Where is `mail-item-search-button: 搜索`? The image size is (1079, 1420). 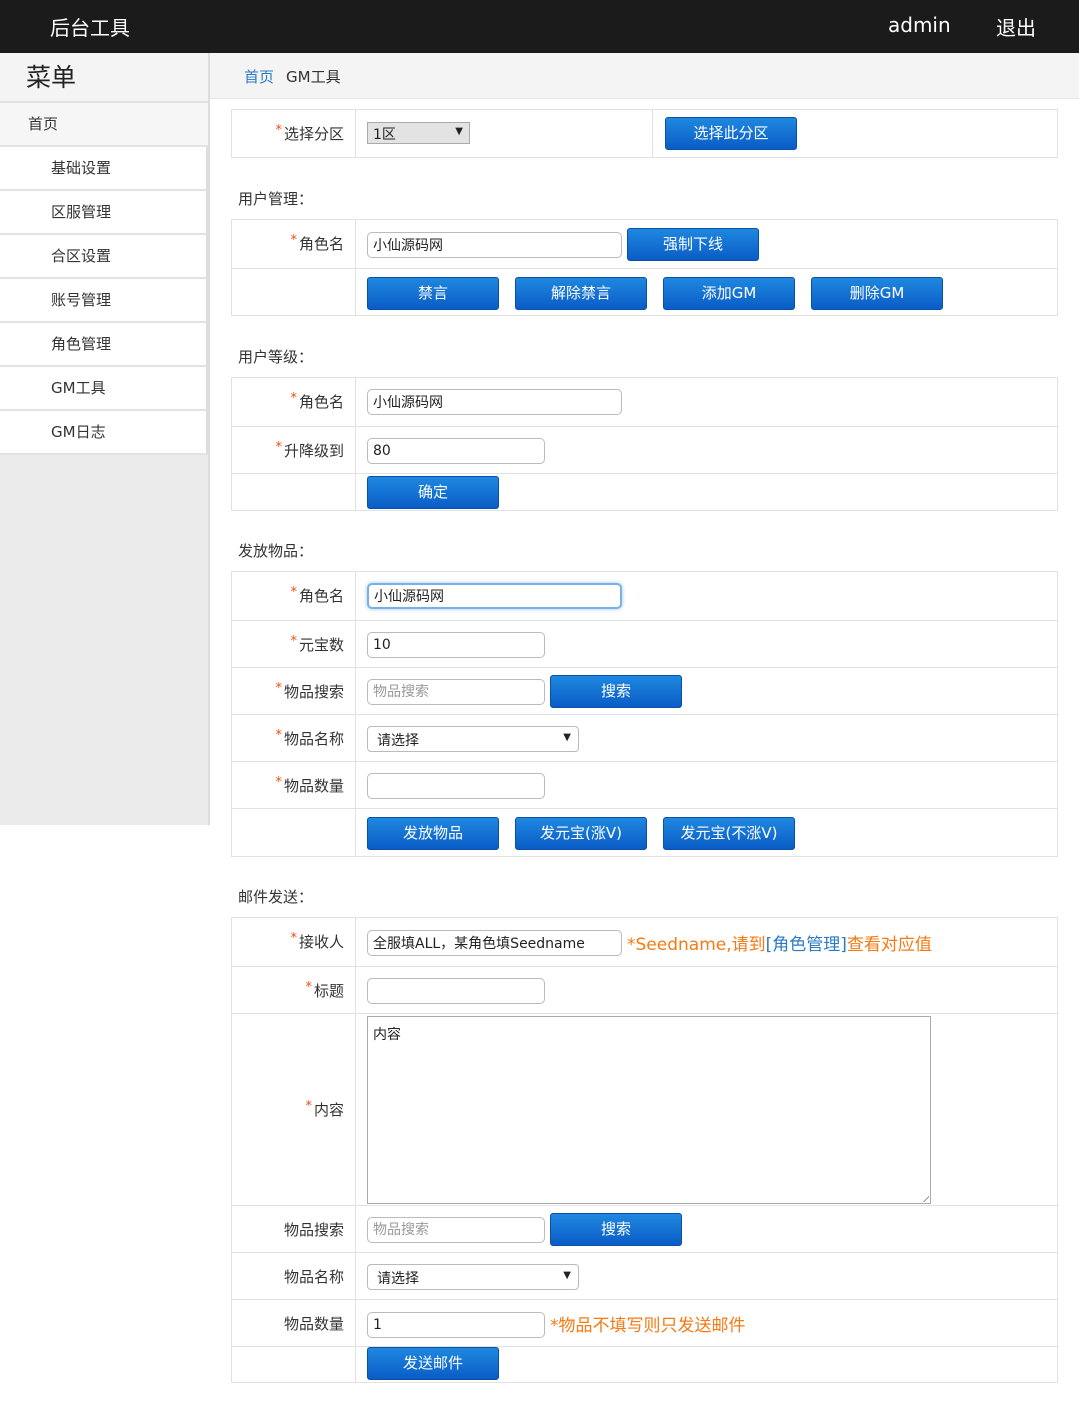
mail-item-search-button: 搜索 is located at coordinates (616, 1229).